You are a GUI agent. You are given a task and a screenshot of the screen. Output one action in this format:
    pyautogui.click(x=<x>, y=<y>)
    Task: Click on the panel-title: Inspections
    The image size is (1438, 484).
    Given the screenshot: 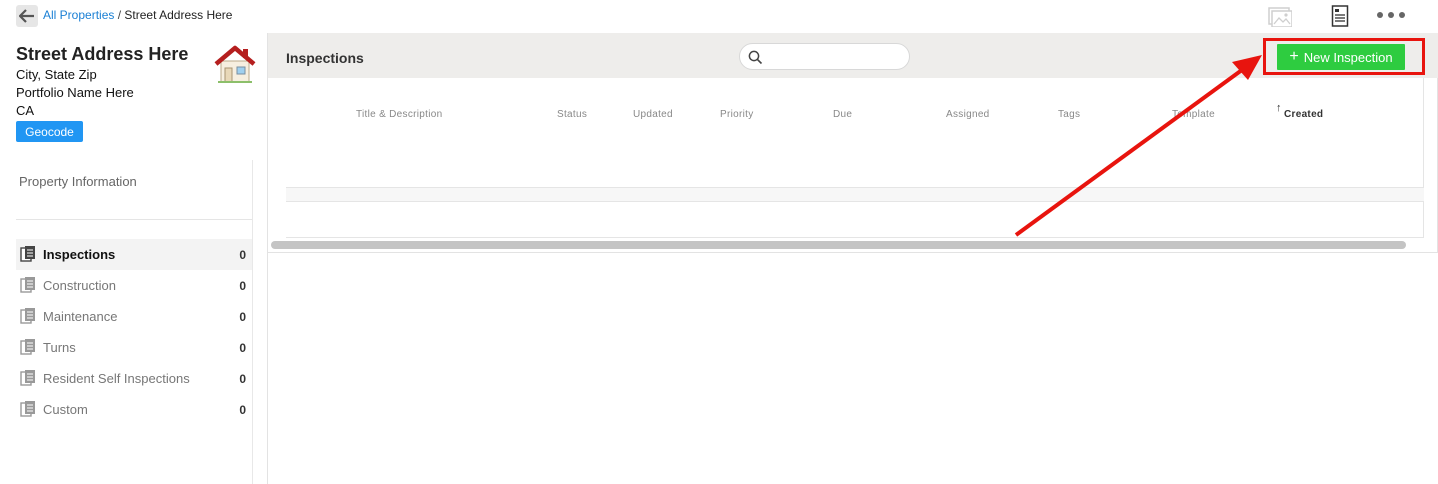 What is the action you would take?
    pyautogui.click(x=325, y=58)
    